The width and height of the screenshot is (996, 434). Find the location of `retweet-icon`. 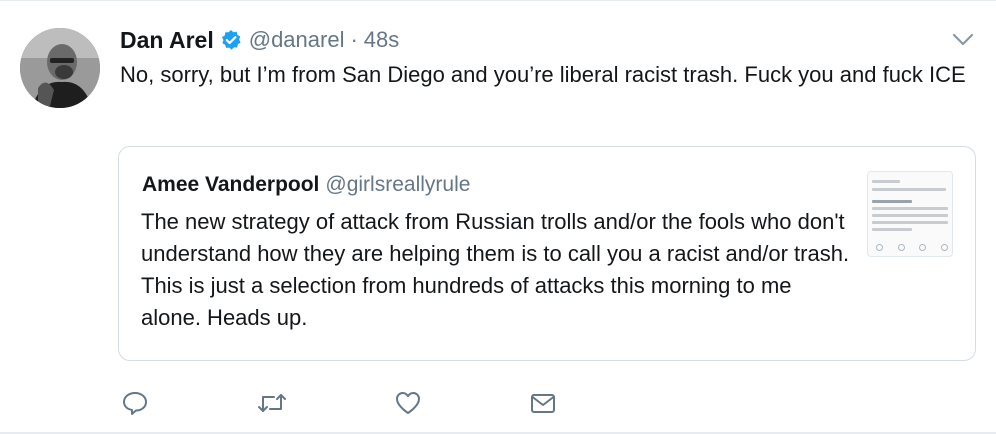

retweet-icon is located at coordinates (272, 403).